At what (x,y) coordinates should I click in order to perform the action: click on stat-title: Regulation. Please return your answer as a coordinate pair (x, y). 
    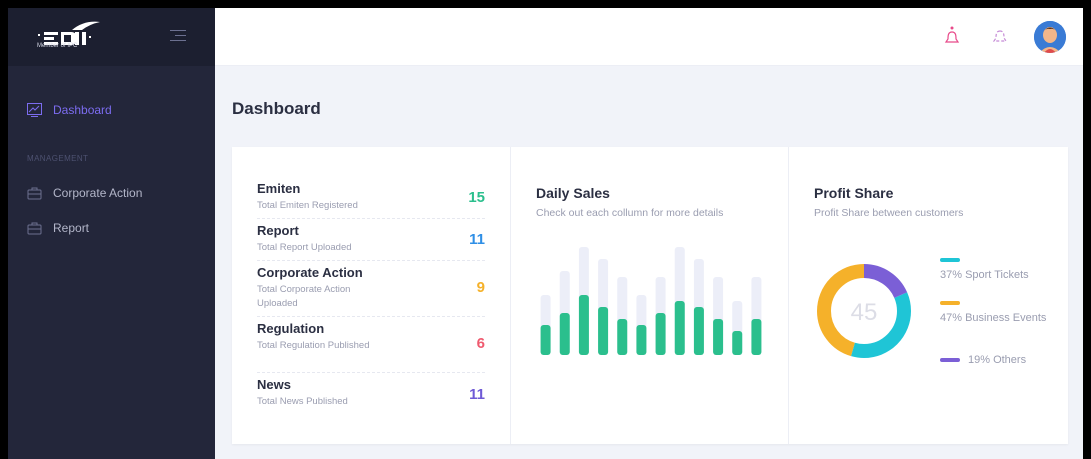
    Looking at the image, I should click on (291, 328).